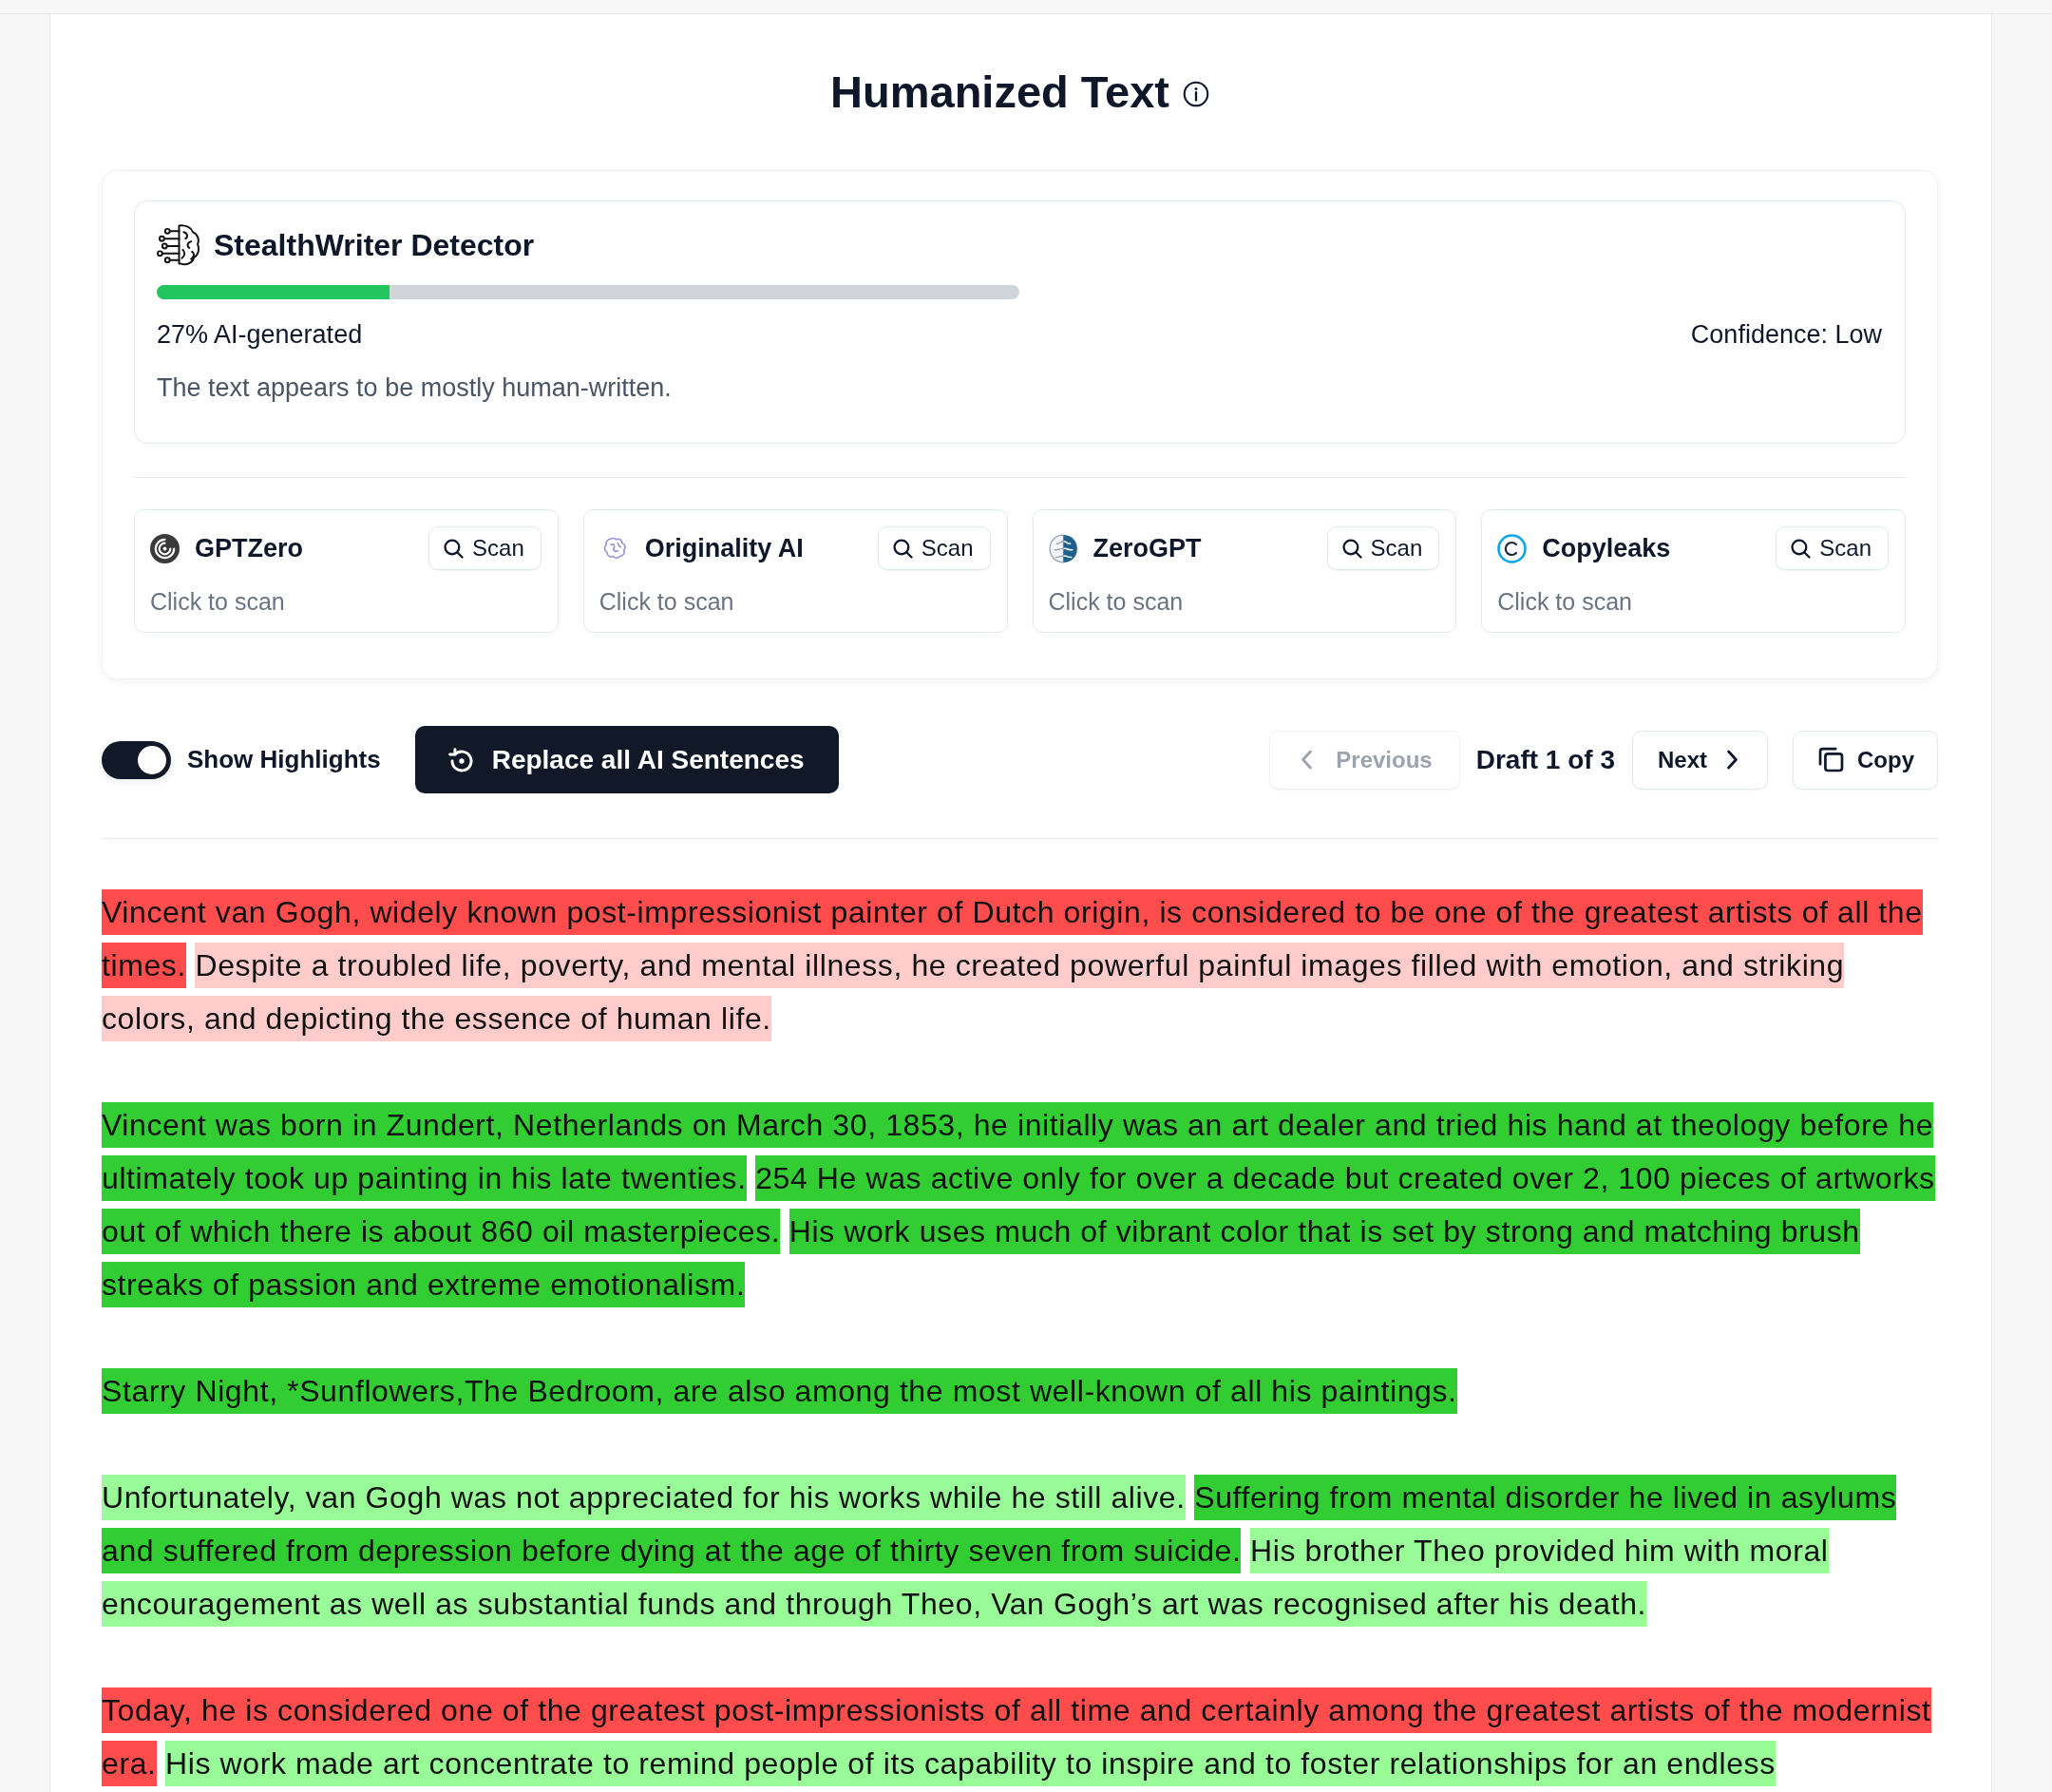  I want to click on highlighted-text: His brother Theo provided him with moral, so click(1539, 1550).